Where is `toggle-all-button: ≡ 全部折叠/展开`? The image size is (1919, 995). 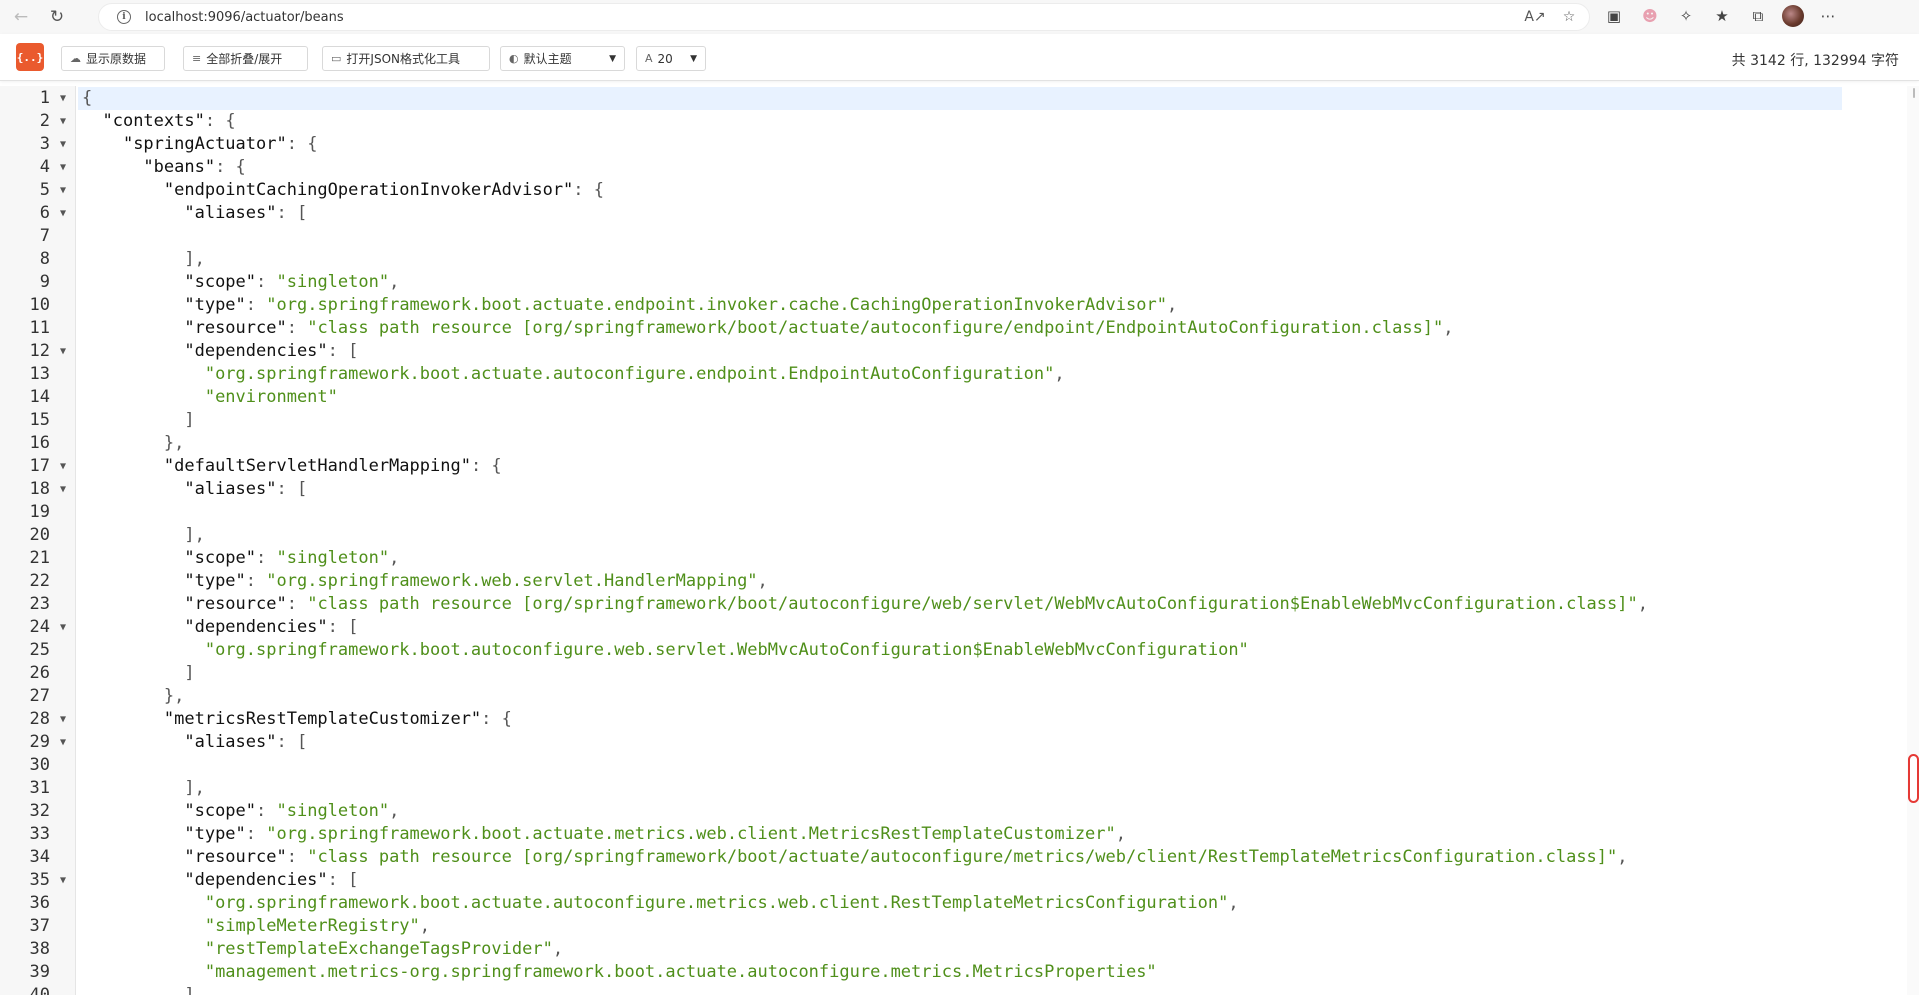
toggle-all-button: ≡ 全部折叠/展开 is located at coordinates (245, 58).